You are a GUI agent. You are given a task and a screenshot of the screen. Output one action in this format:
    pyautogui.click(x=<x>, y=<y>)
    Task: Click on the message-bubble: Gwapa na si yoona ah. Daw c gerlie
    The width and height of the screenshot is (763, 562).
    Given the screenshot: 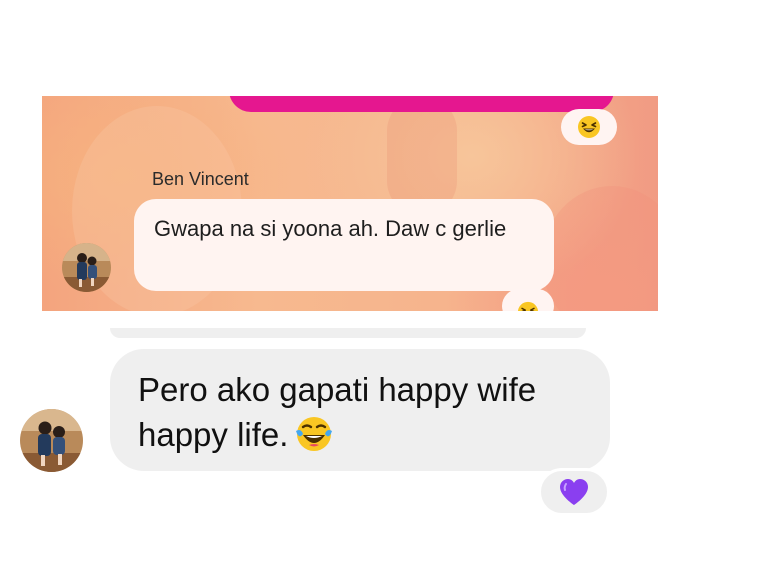 What is the action you would take?
    pyautogui.click(x=344, y=245)
    